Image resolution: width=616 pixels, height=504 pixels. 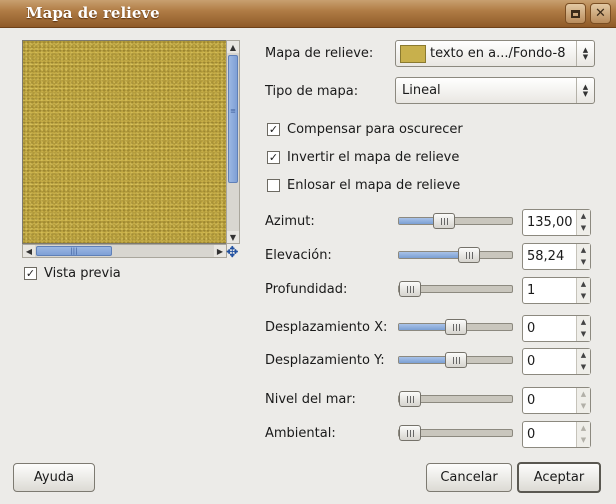 What do you see at coordinates (306, 289) in the screenshot?
I see `depth-label: Profundidad:` at bounding box center [306, 289].